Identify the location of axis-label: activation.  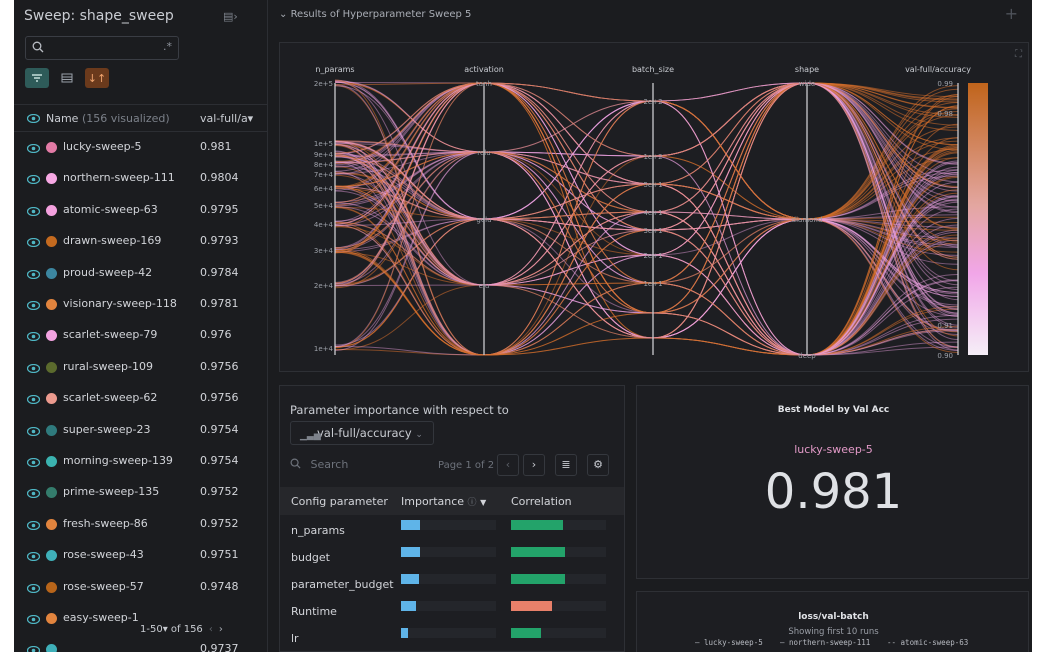
(484, 69).